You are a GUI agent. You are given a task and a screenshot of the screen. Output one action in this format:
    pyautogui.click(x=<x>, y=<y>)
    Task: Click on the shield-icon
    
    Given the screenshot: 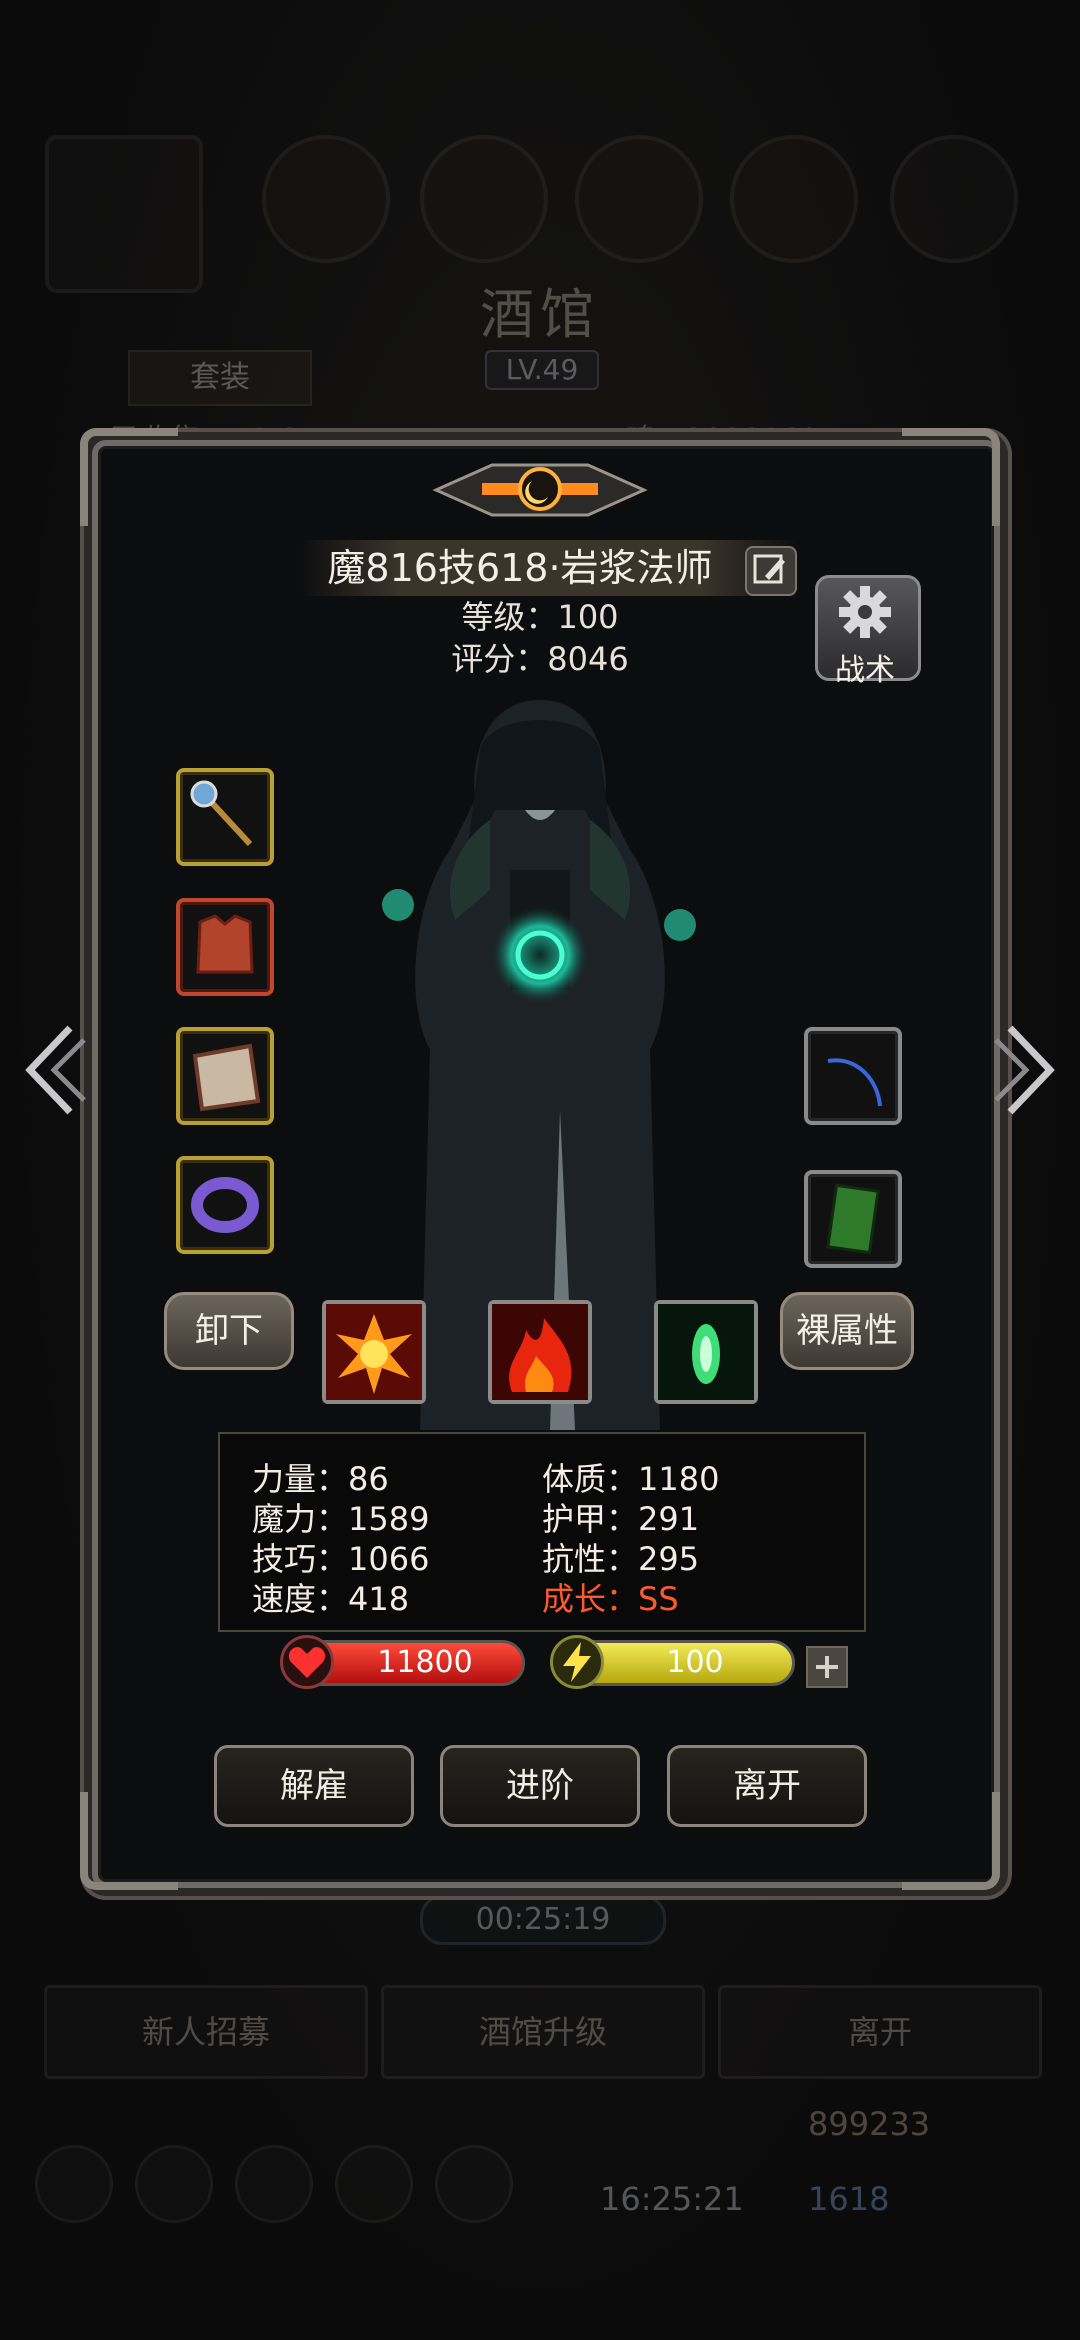 What is the action you would take?
    pyautogui.click(x=226, y=1077)
    